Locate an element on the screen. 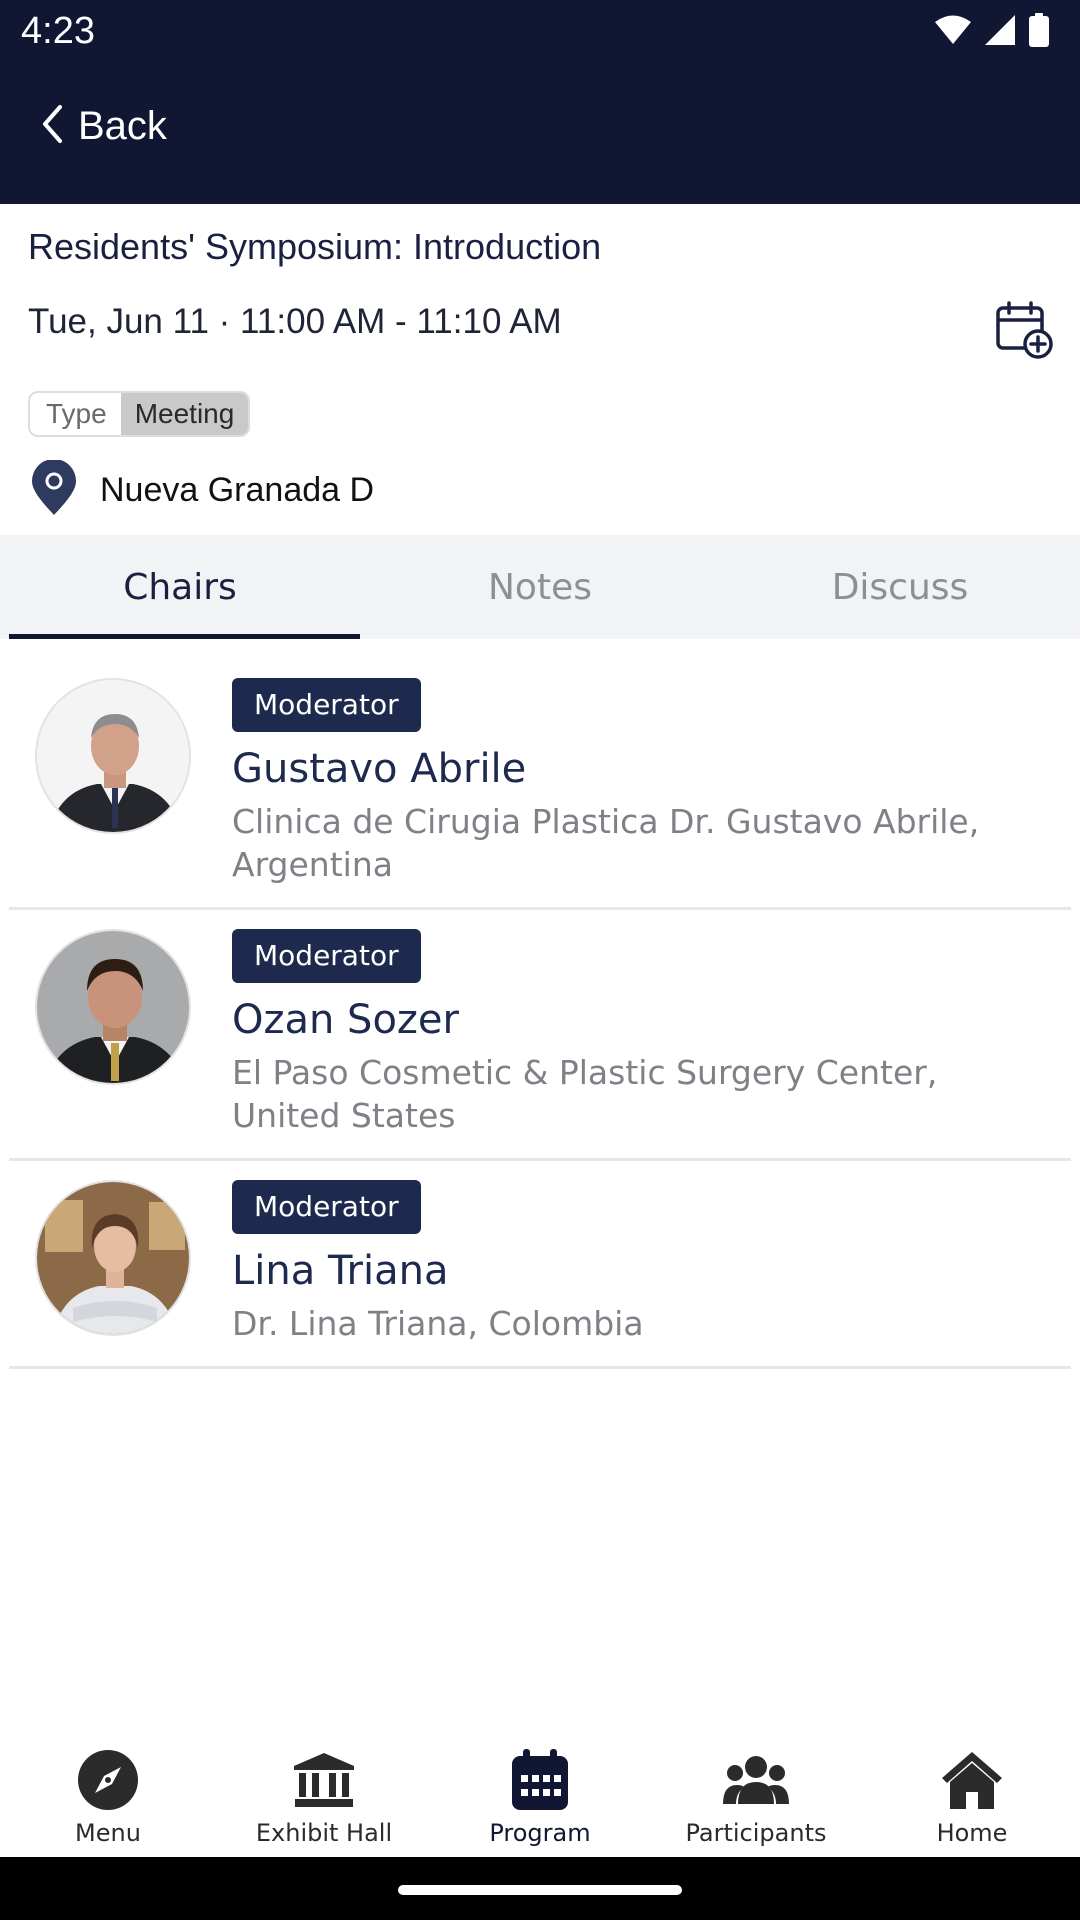 Image resolution: width=1080 pixels, height=1920 pixels. nav-label: Participants is located at coordinates (756, 1833).